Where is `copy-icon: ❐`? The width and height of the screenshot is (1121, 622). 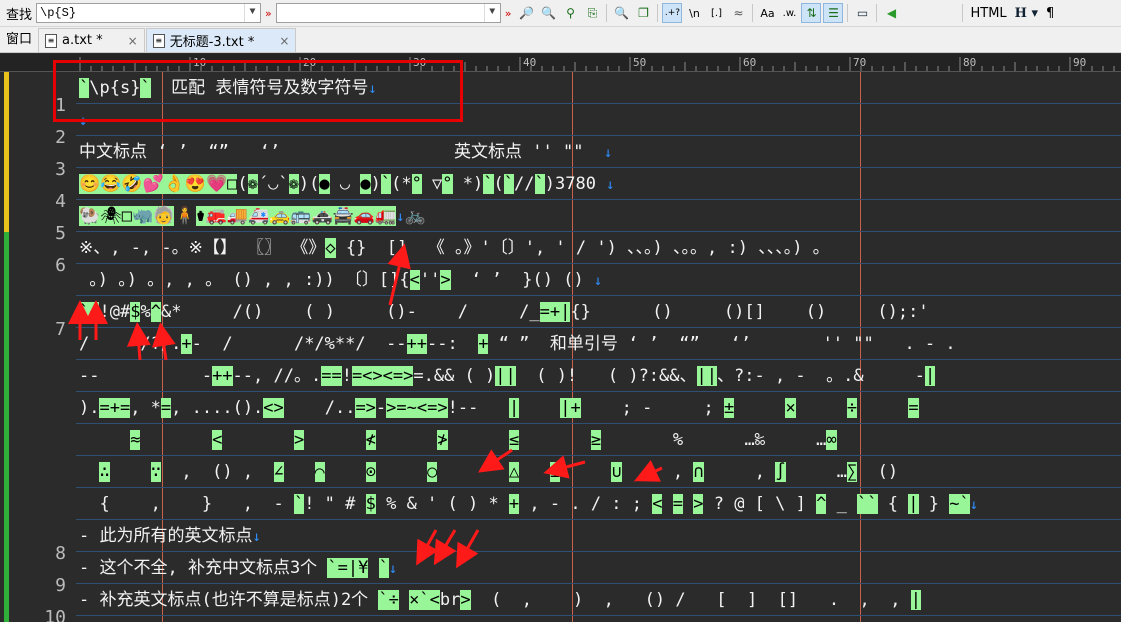 copy-icon: ❐ is located at coordinates (643, 13).